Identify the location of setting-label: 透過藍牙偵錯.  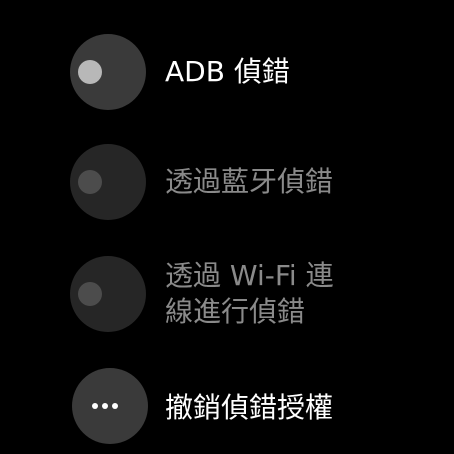
(249, 181).